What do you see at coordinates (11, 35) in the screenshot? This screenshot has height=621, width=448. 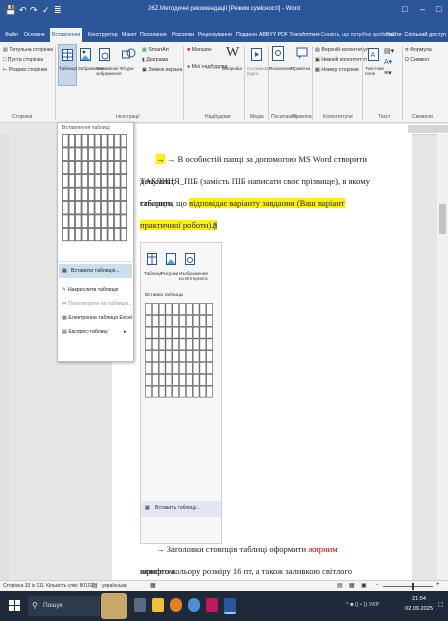 I see `tab-file: Файл` at bounding box center [11, 35].